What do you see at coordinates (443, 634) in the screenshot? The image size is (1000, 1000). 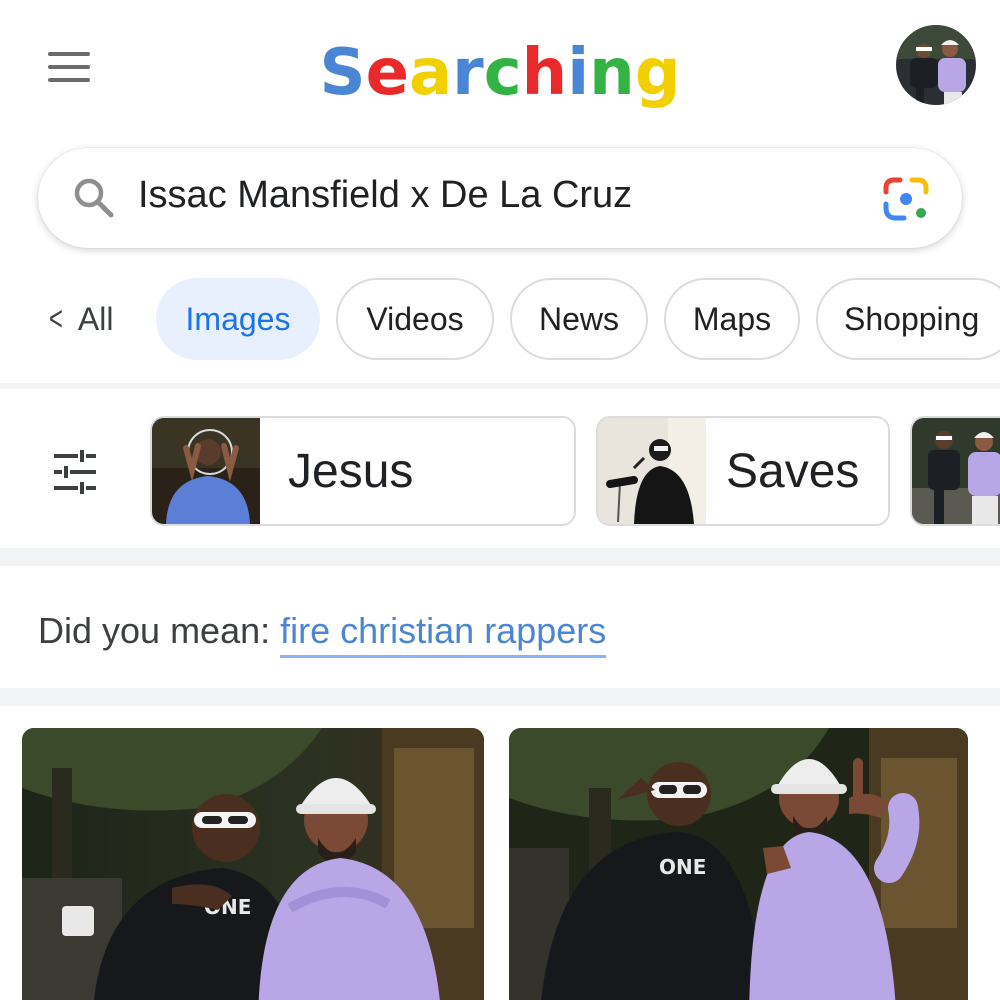 I see `did-you-mean-suggestion-link: fire christian rappers` at bounding box center [443, 634].